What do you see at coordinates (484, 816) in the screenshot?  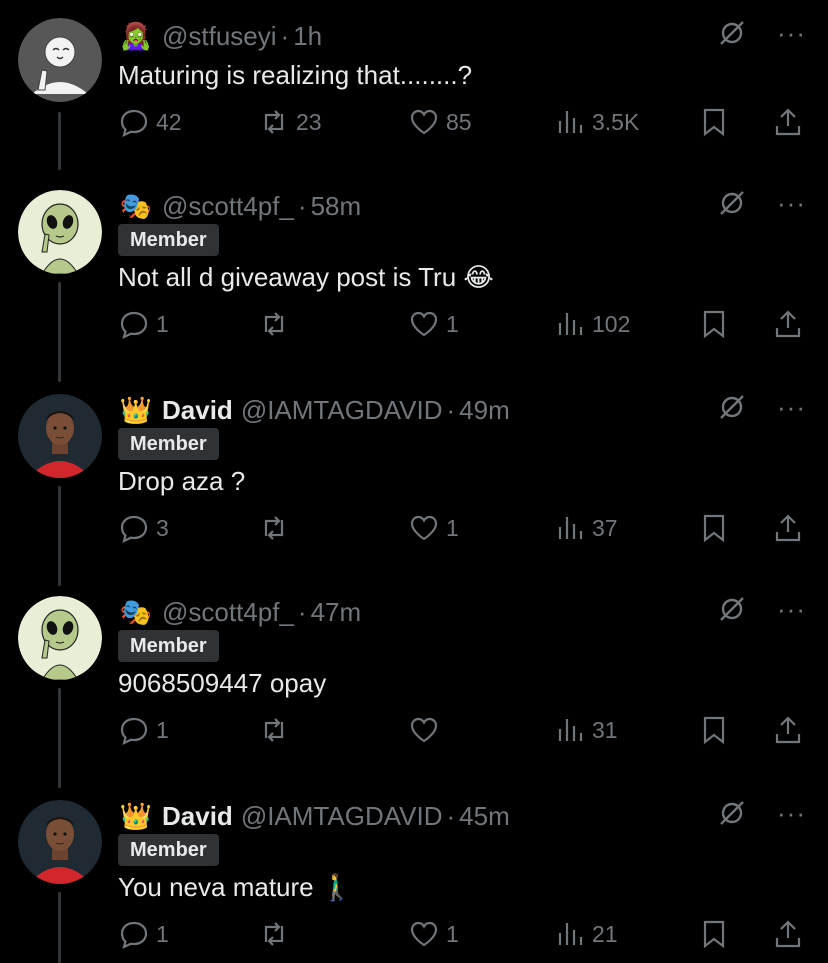 I see `post-time: 45m` at bounding box center [484, 816].